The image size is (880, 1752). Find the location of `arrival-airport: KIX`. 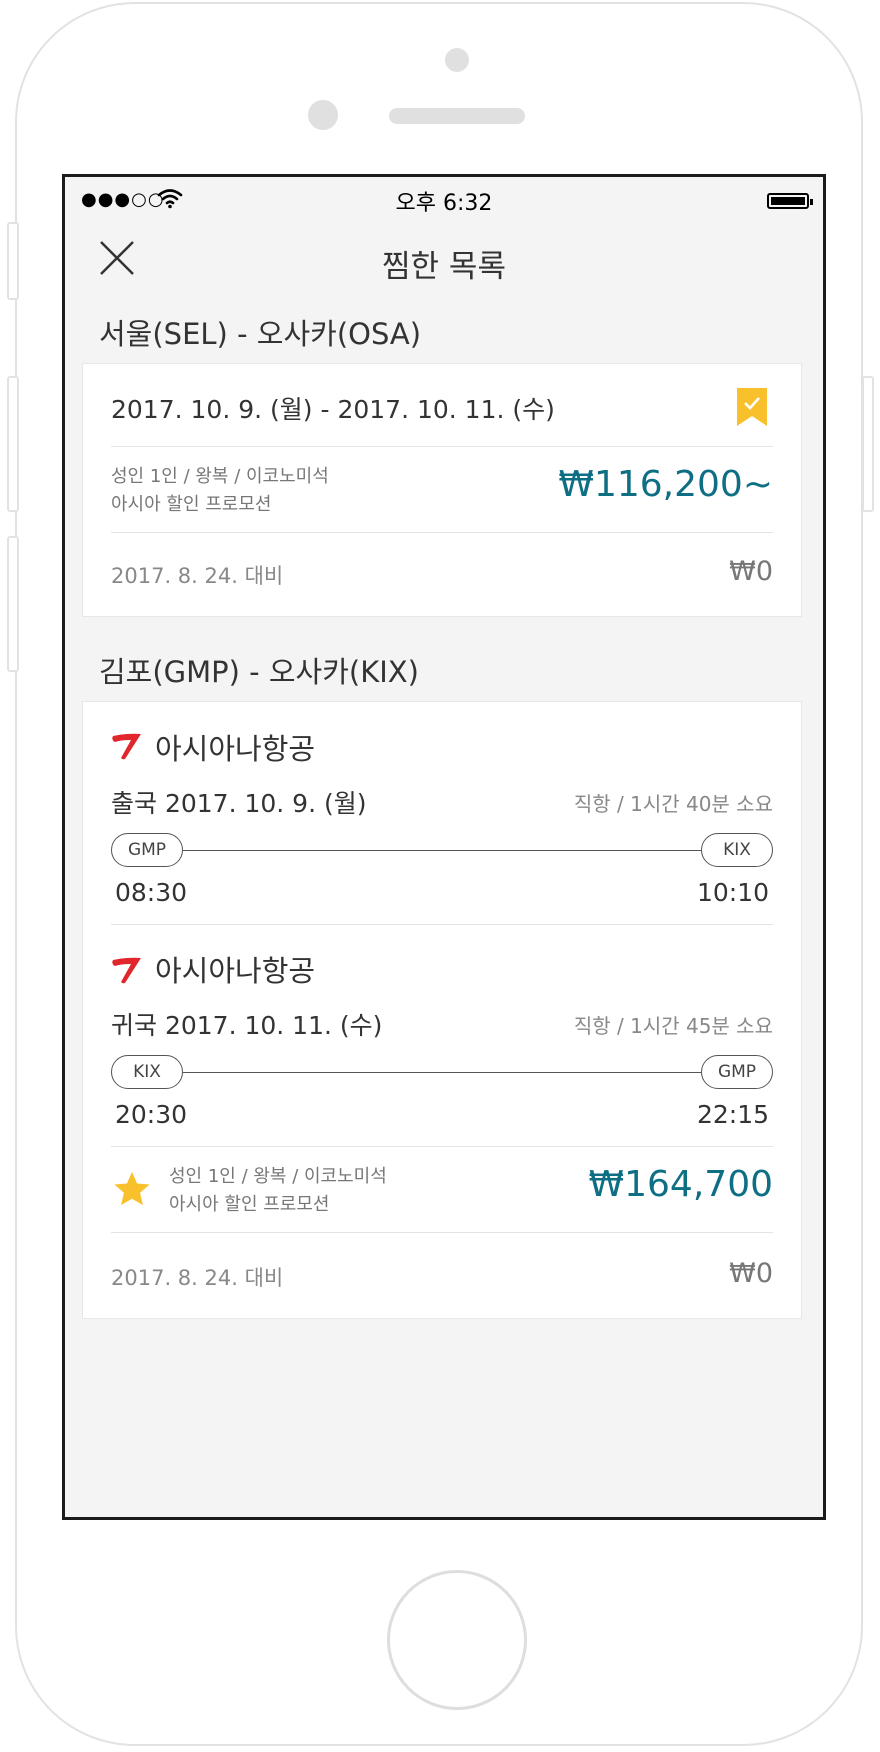

arrival-airport: KIX is located at coordinates (737, 850).